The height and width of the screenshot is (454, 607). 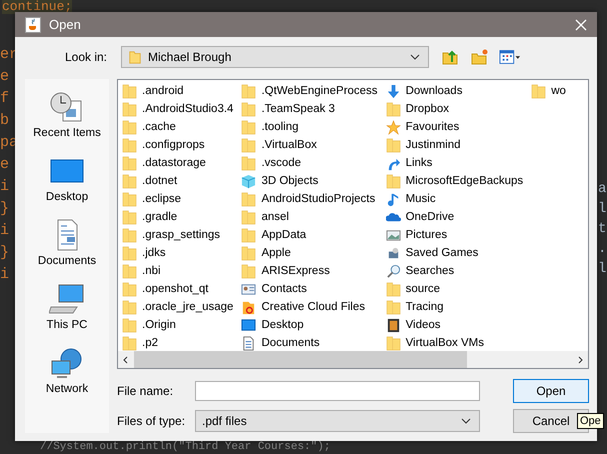 What do you see at coordinates (185, 447) in the screenshot?
I see `code-text: //System.out.println("Third Year Courses:");` at bounding box center [185, 447].